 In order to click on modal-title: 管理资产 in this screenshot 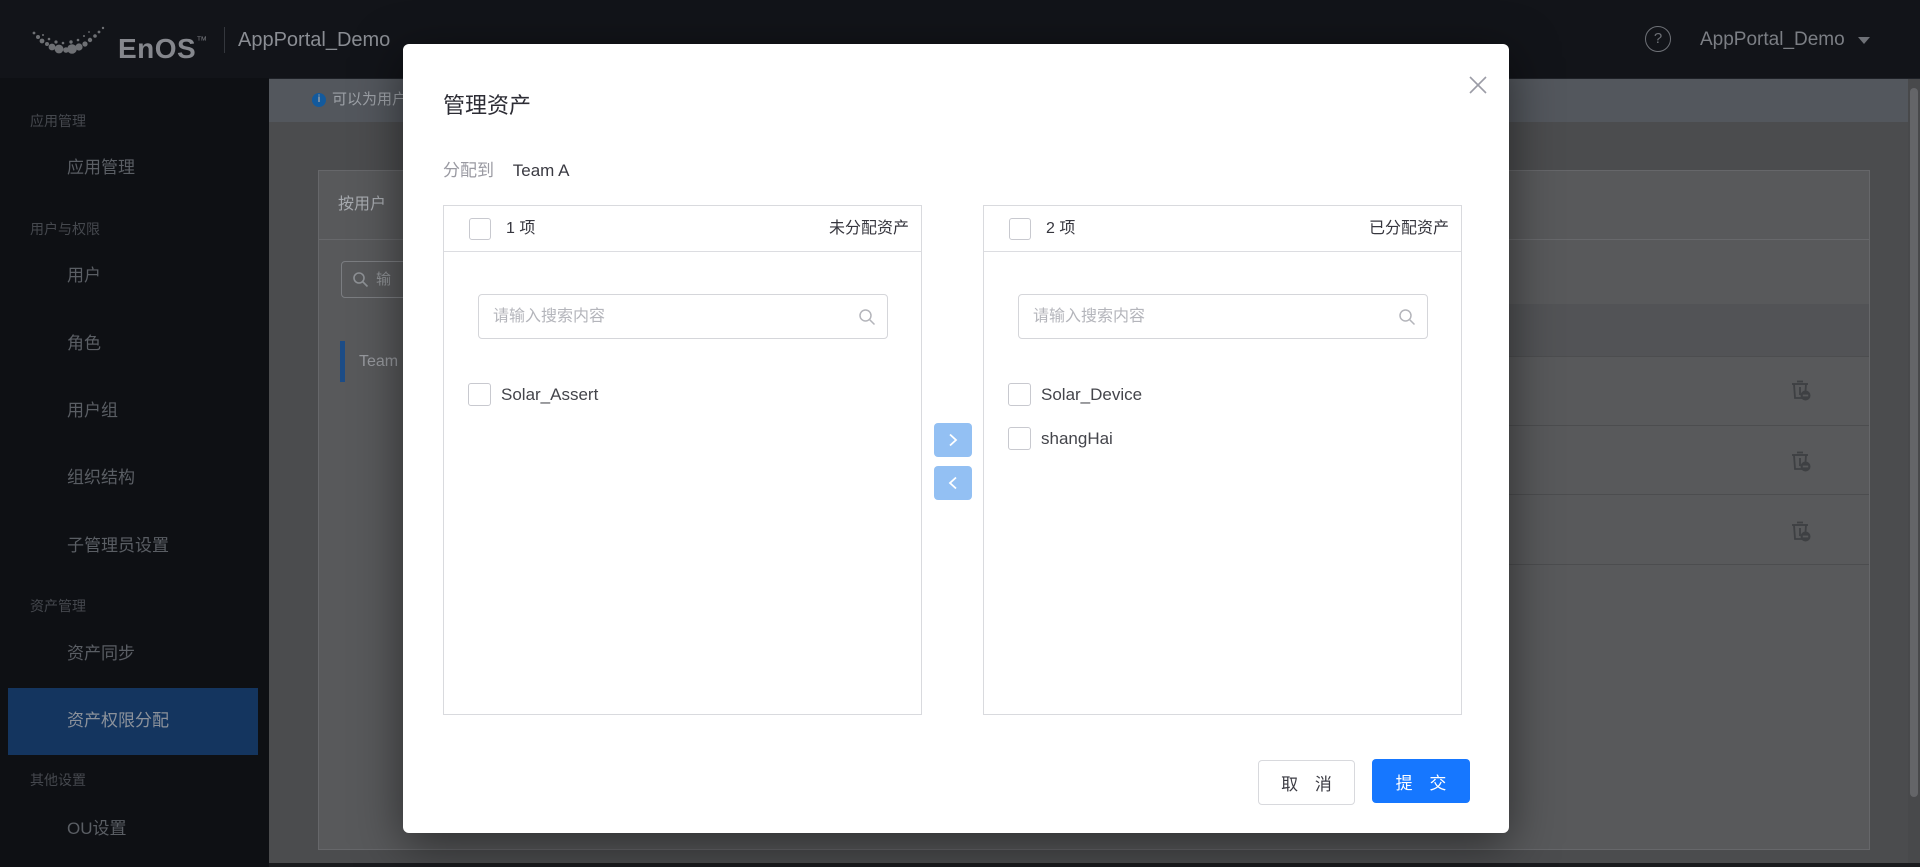, I will do `click(487, 105)`.